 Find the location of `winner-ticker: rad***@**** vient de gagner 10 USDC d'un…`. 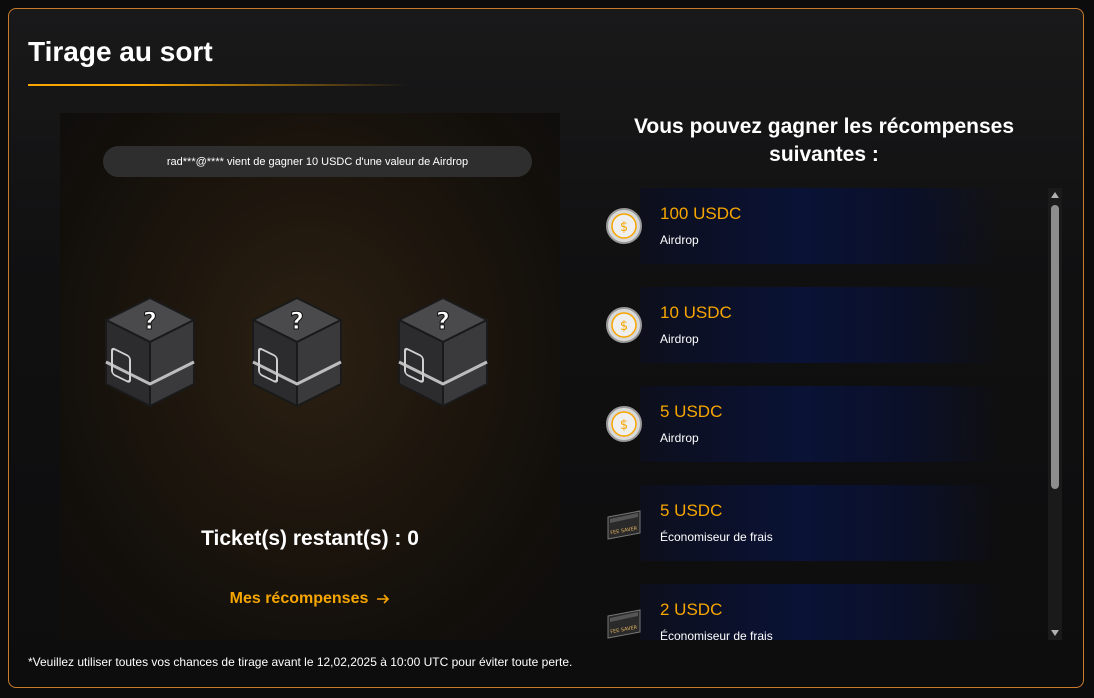

winner-ticker: rad***@**** vient de gagner 10 USDC d'un… is located at coordinates (317, 161).